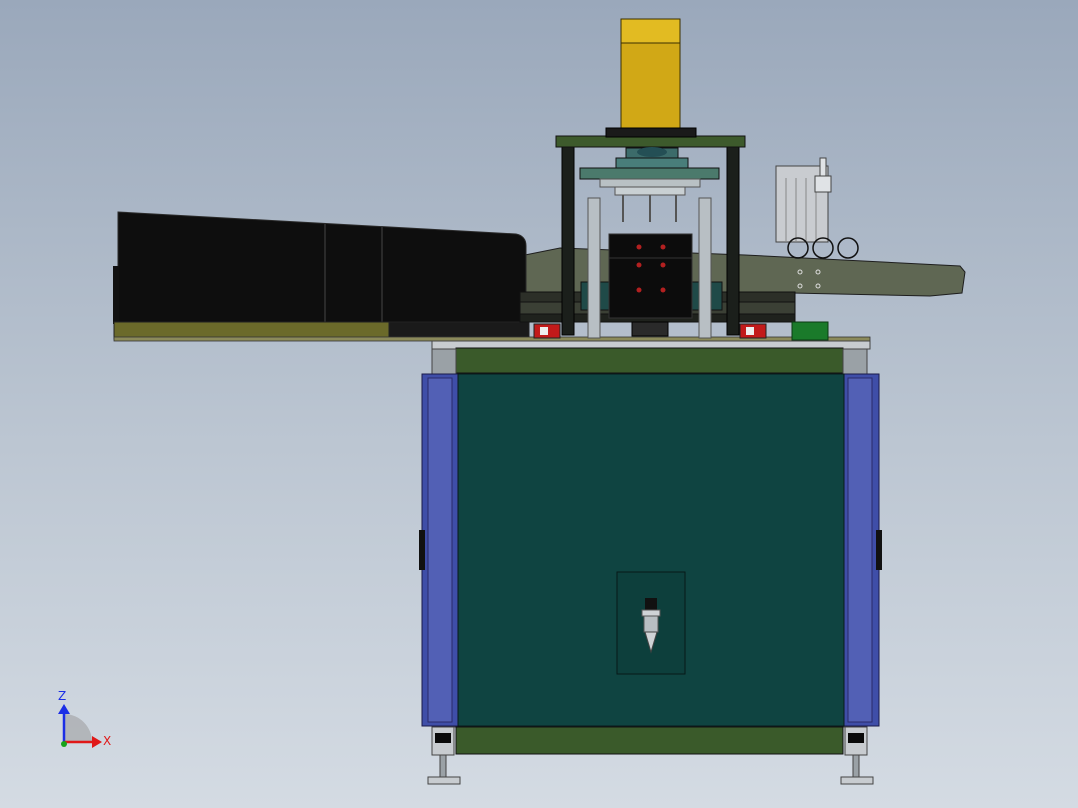 This screenshot has height=808, width=1078. Describe the element at coordinates (650, 178) in the screenshot. I see `upper-press-frame` at that location.